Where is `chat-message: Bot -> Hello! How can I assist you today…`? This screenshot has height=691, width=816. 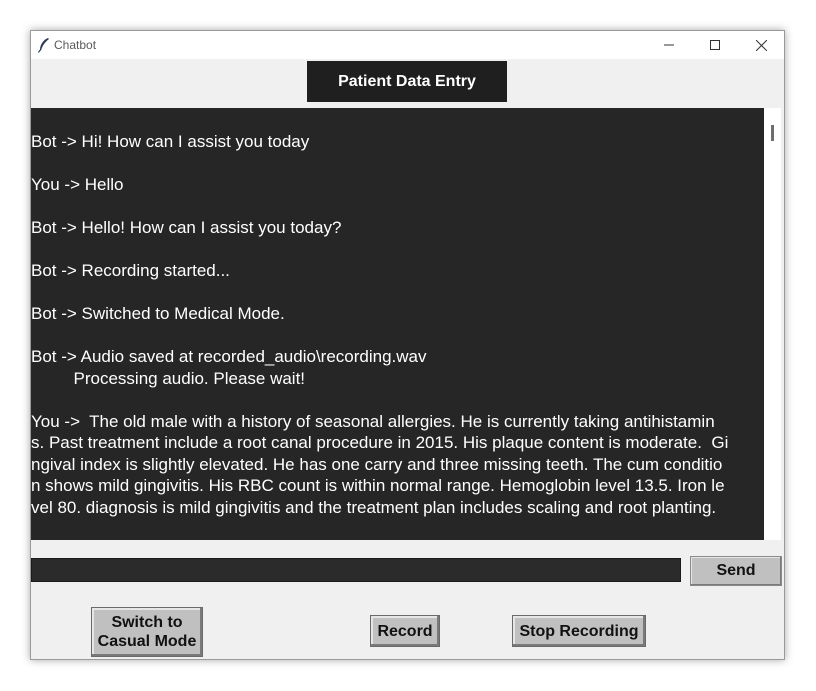 chat-message: Bot -> Hello! How can I assist you today… is located at coordinates (397, 228).